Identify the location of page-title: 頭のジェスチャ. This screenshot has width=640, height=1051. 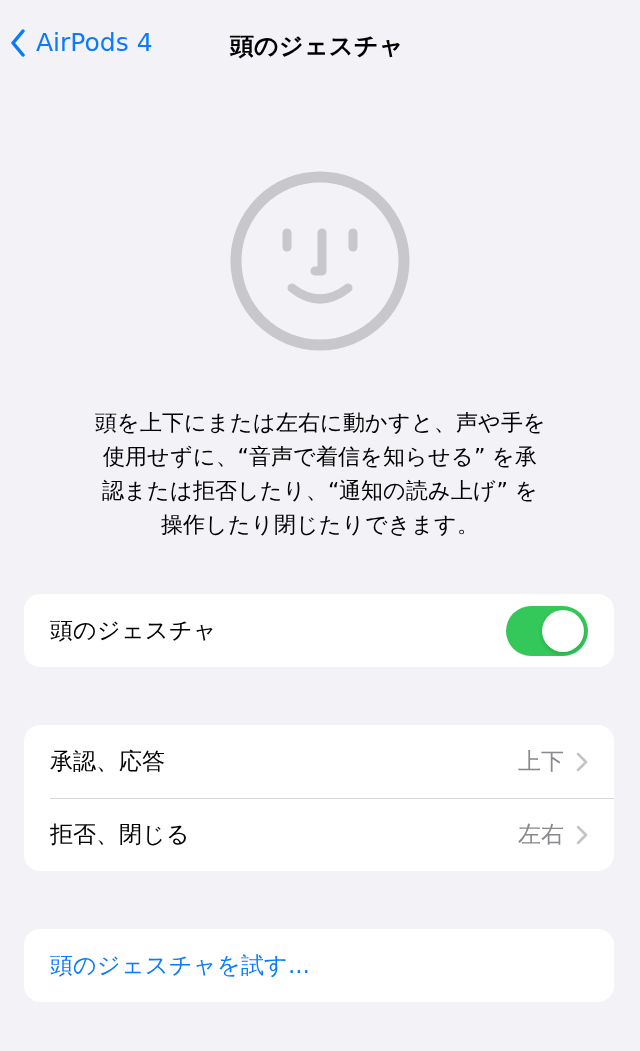
(317, 46).